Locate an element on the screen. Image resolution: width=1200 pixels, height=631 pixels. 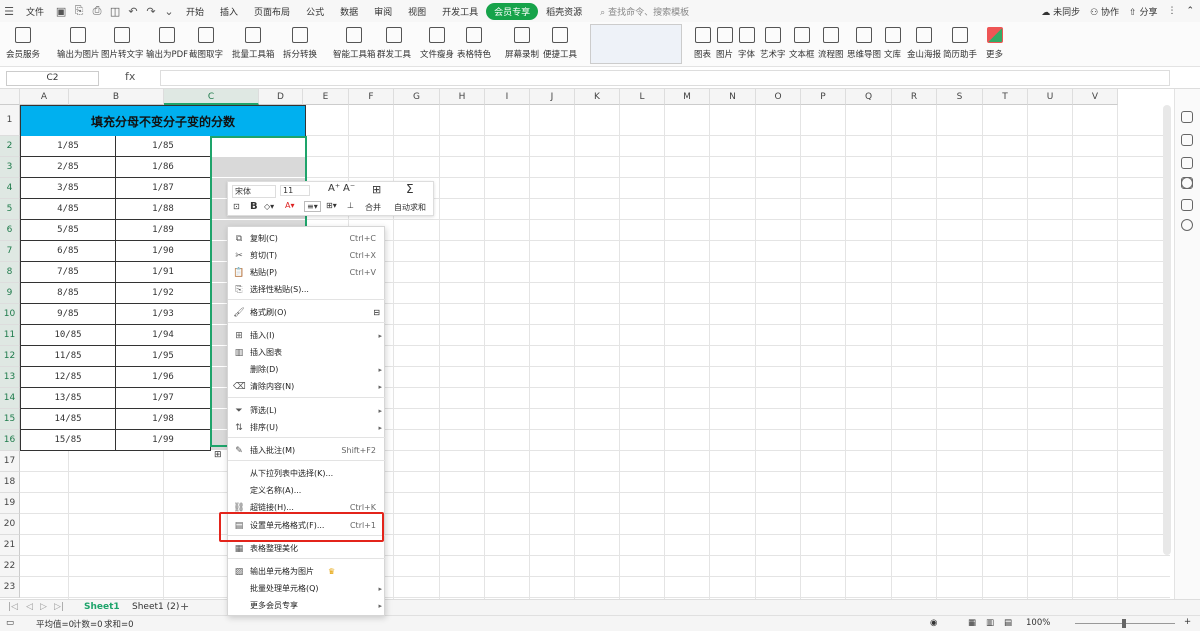
row-header-11: 11 is located at coordinates (10, 335).